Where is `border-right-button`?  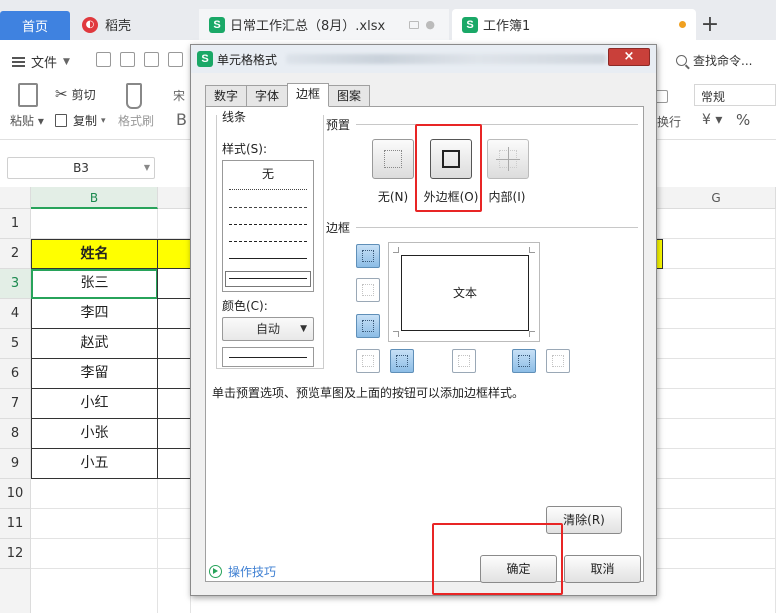
border-right-button is located at coordinates (524, 361).